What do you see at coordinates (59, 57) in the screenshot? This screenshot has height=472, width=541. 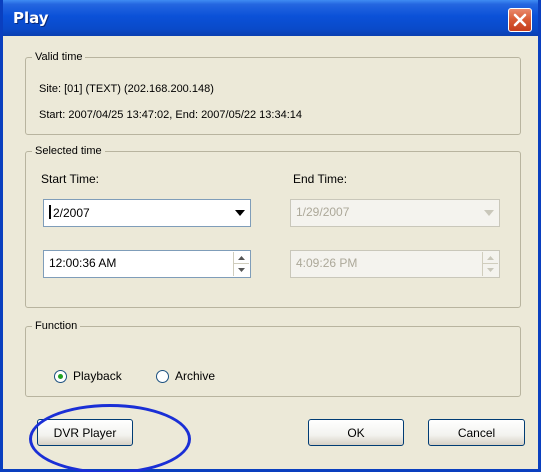 I see `valid-time-legend: Valid time` at bounding box center [59, 57].